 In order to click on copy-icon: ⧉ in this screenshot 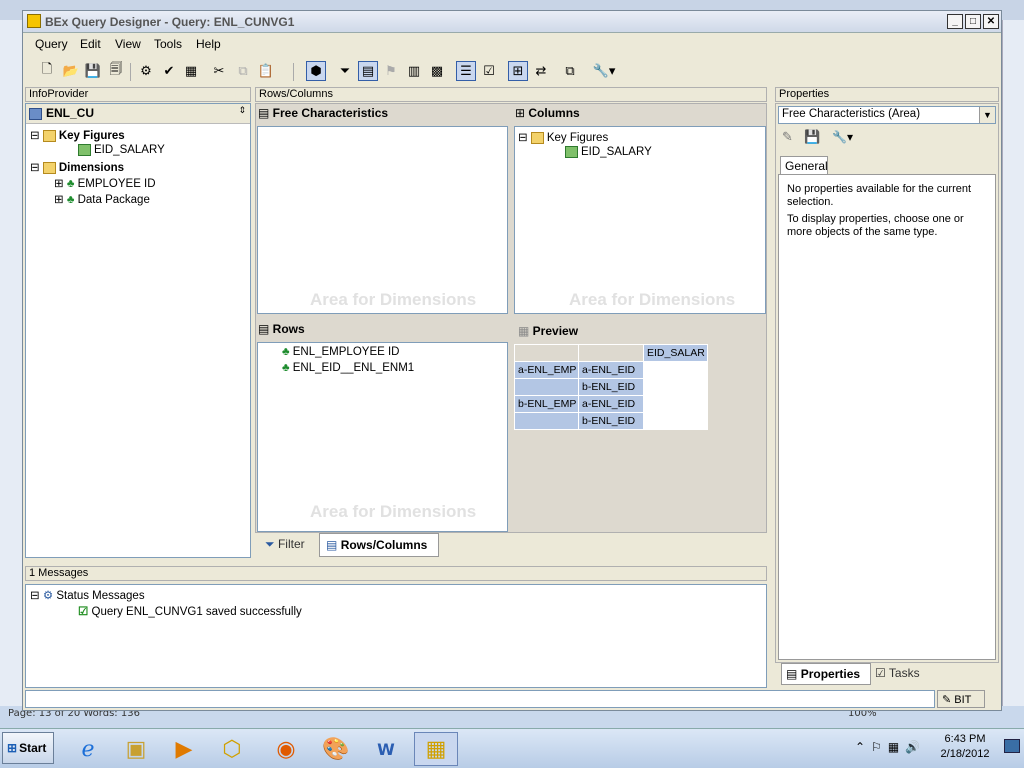, I will do `click(243, 71)`.